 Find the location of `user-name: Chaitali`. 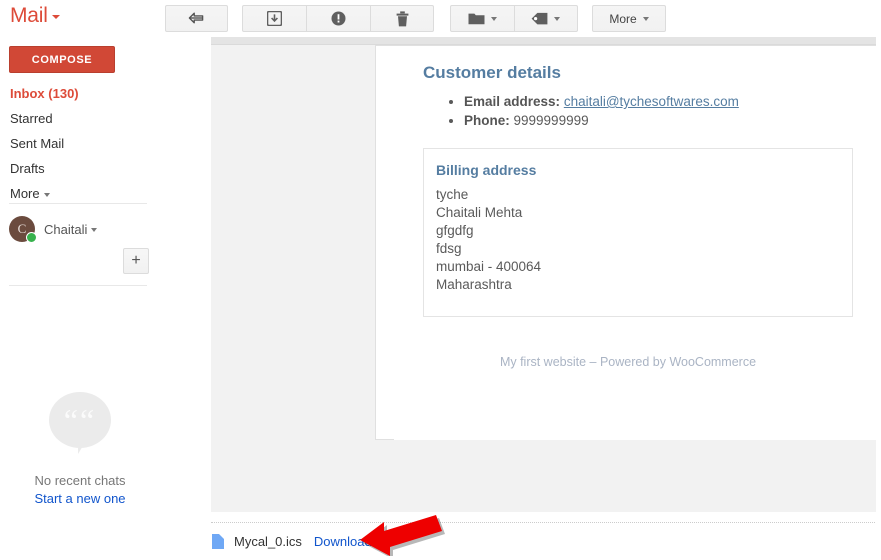

user-name: Chaitali is located at coordinates (71, 229).